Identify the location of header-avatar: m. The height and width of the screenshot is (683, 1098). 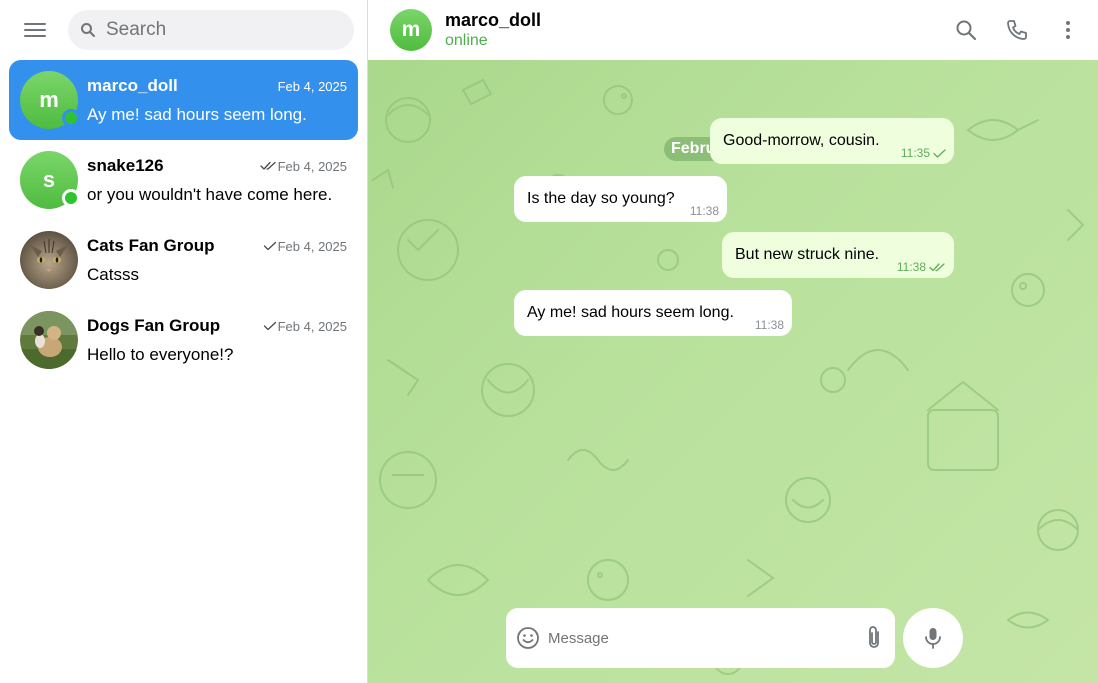
(411, 30).